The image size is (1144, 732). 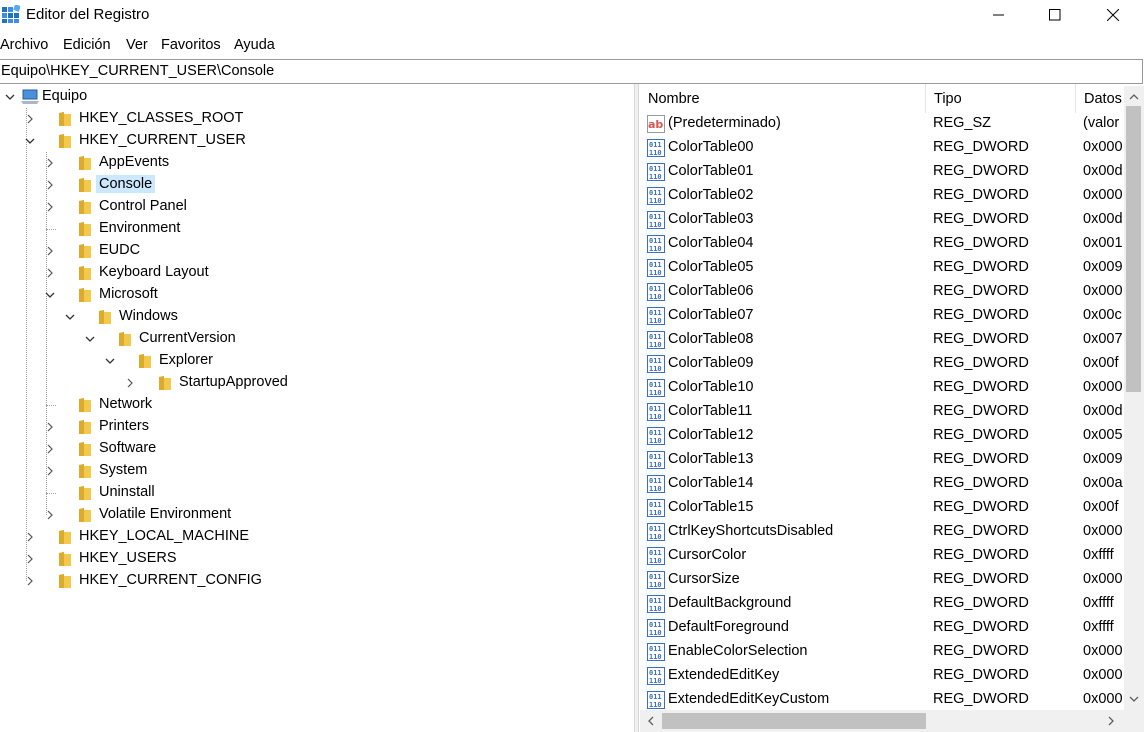 What do you see at coordinates (882, 148) in the screenshot?
I see `table-row: 011 110 ColorTable00 REG_DWORD 0x000` at bounding box center [882, 148].